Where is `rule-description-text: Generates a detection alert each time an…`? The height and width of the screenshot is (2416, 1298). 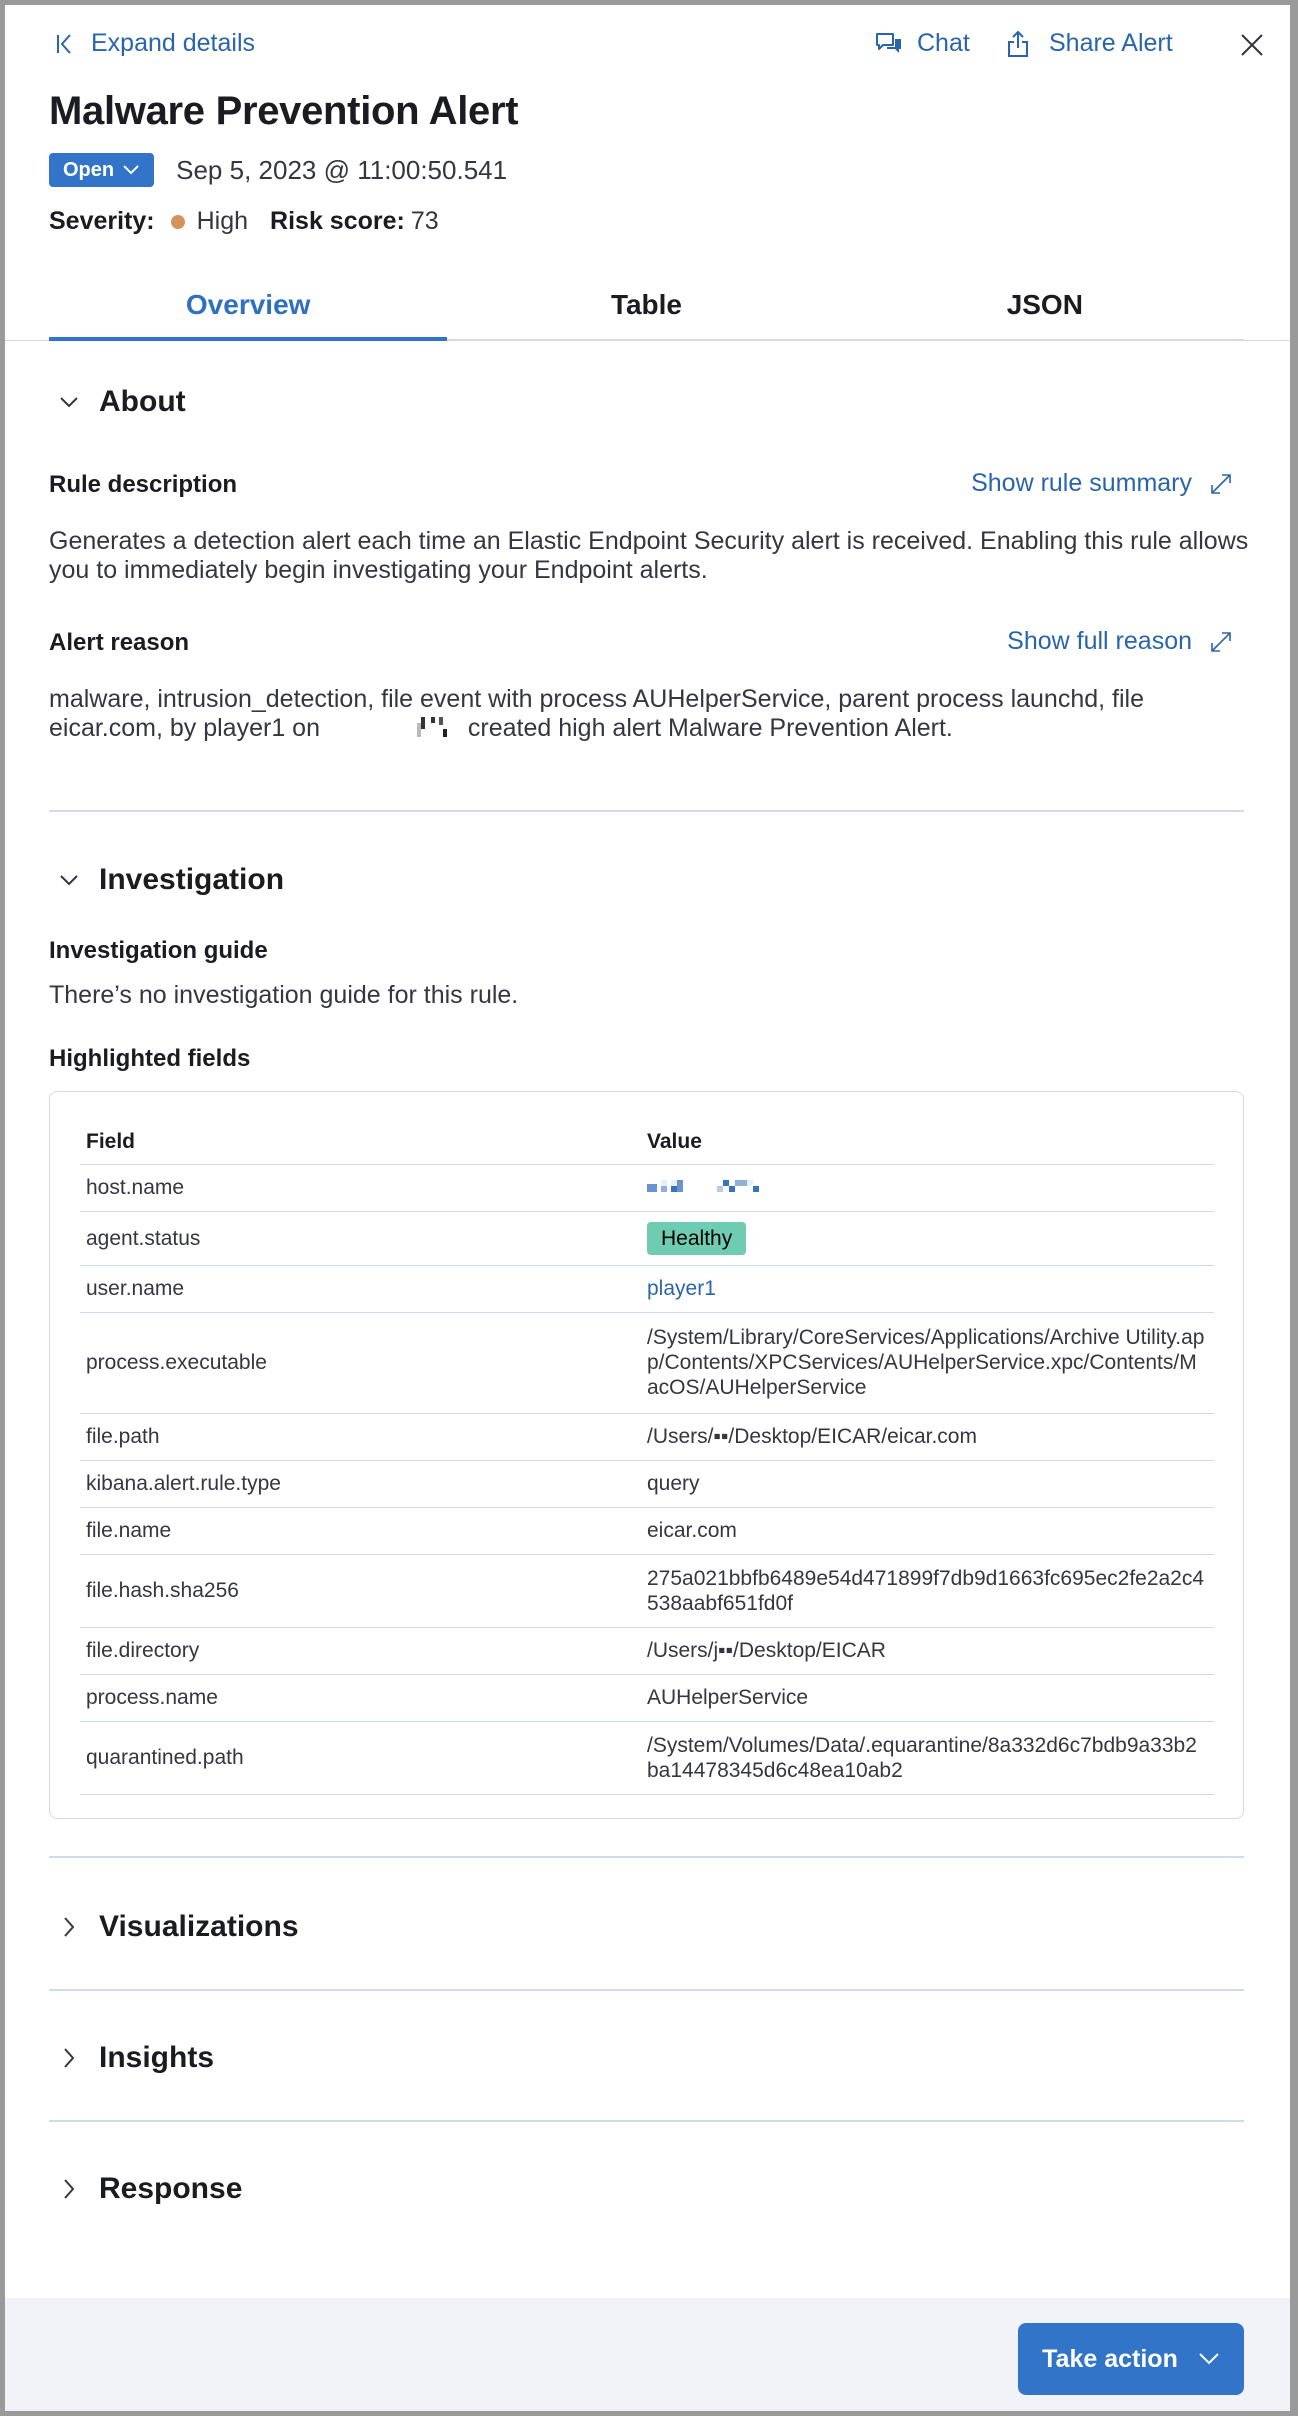 rule-description-text: Generates a detection alert each time an… is located at coordinates (649, 555).